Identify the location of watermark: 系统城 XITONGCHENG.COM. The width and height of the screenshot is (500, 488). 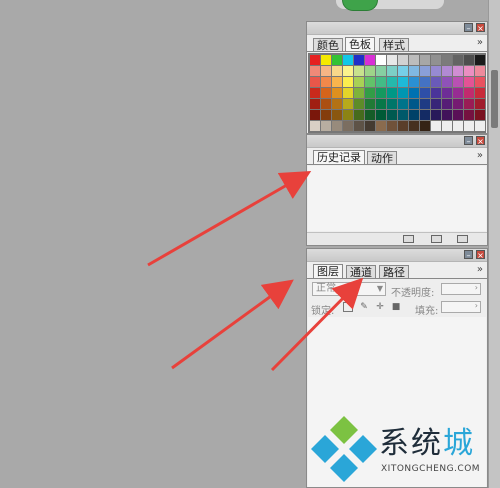
(397, 448).